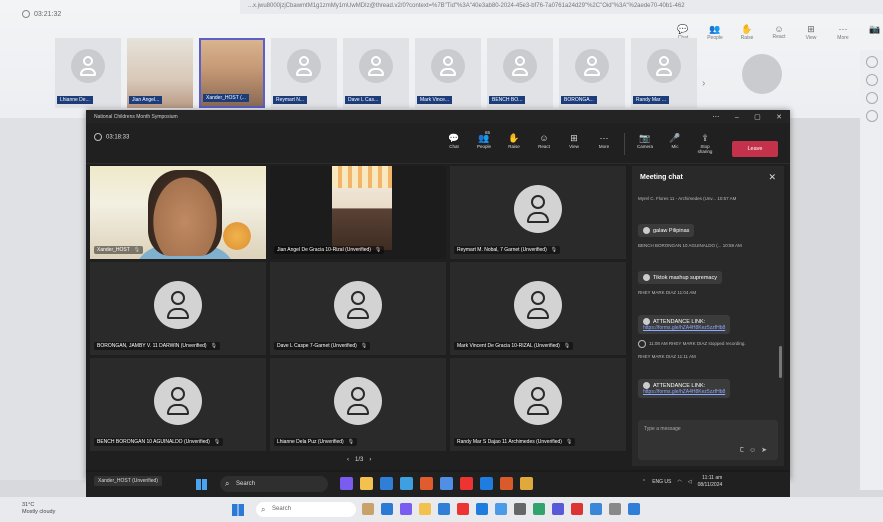 The width and height of the screenshot is (883, 522). Describe the element at coordinates (567, 346) in the screenshot. I see `mic-off-icon: 🎙` at that location.